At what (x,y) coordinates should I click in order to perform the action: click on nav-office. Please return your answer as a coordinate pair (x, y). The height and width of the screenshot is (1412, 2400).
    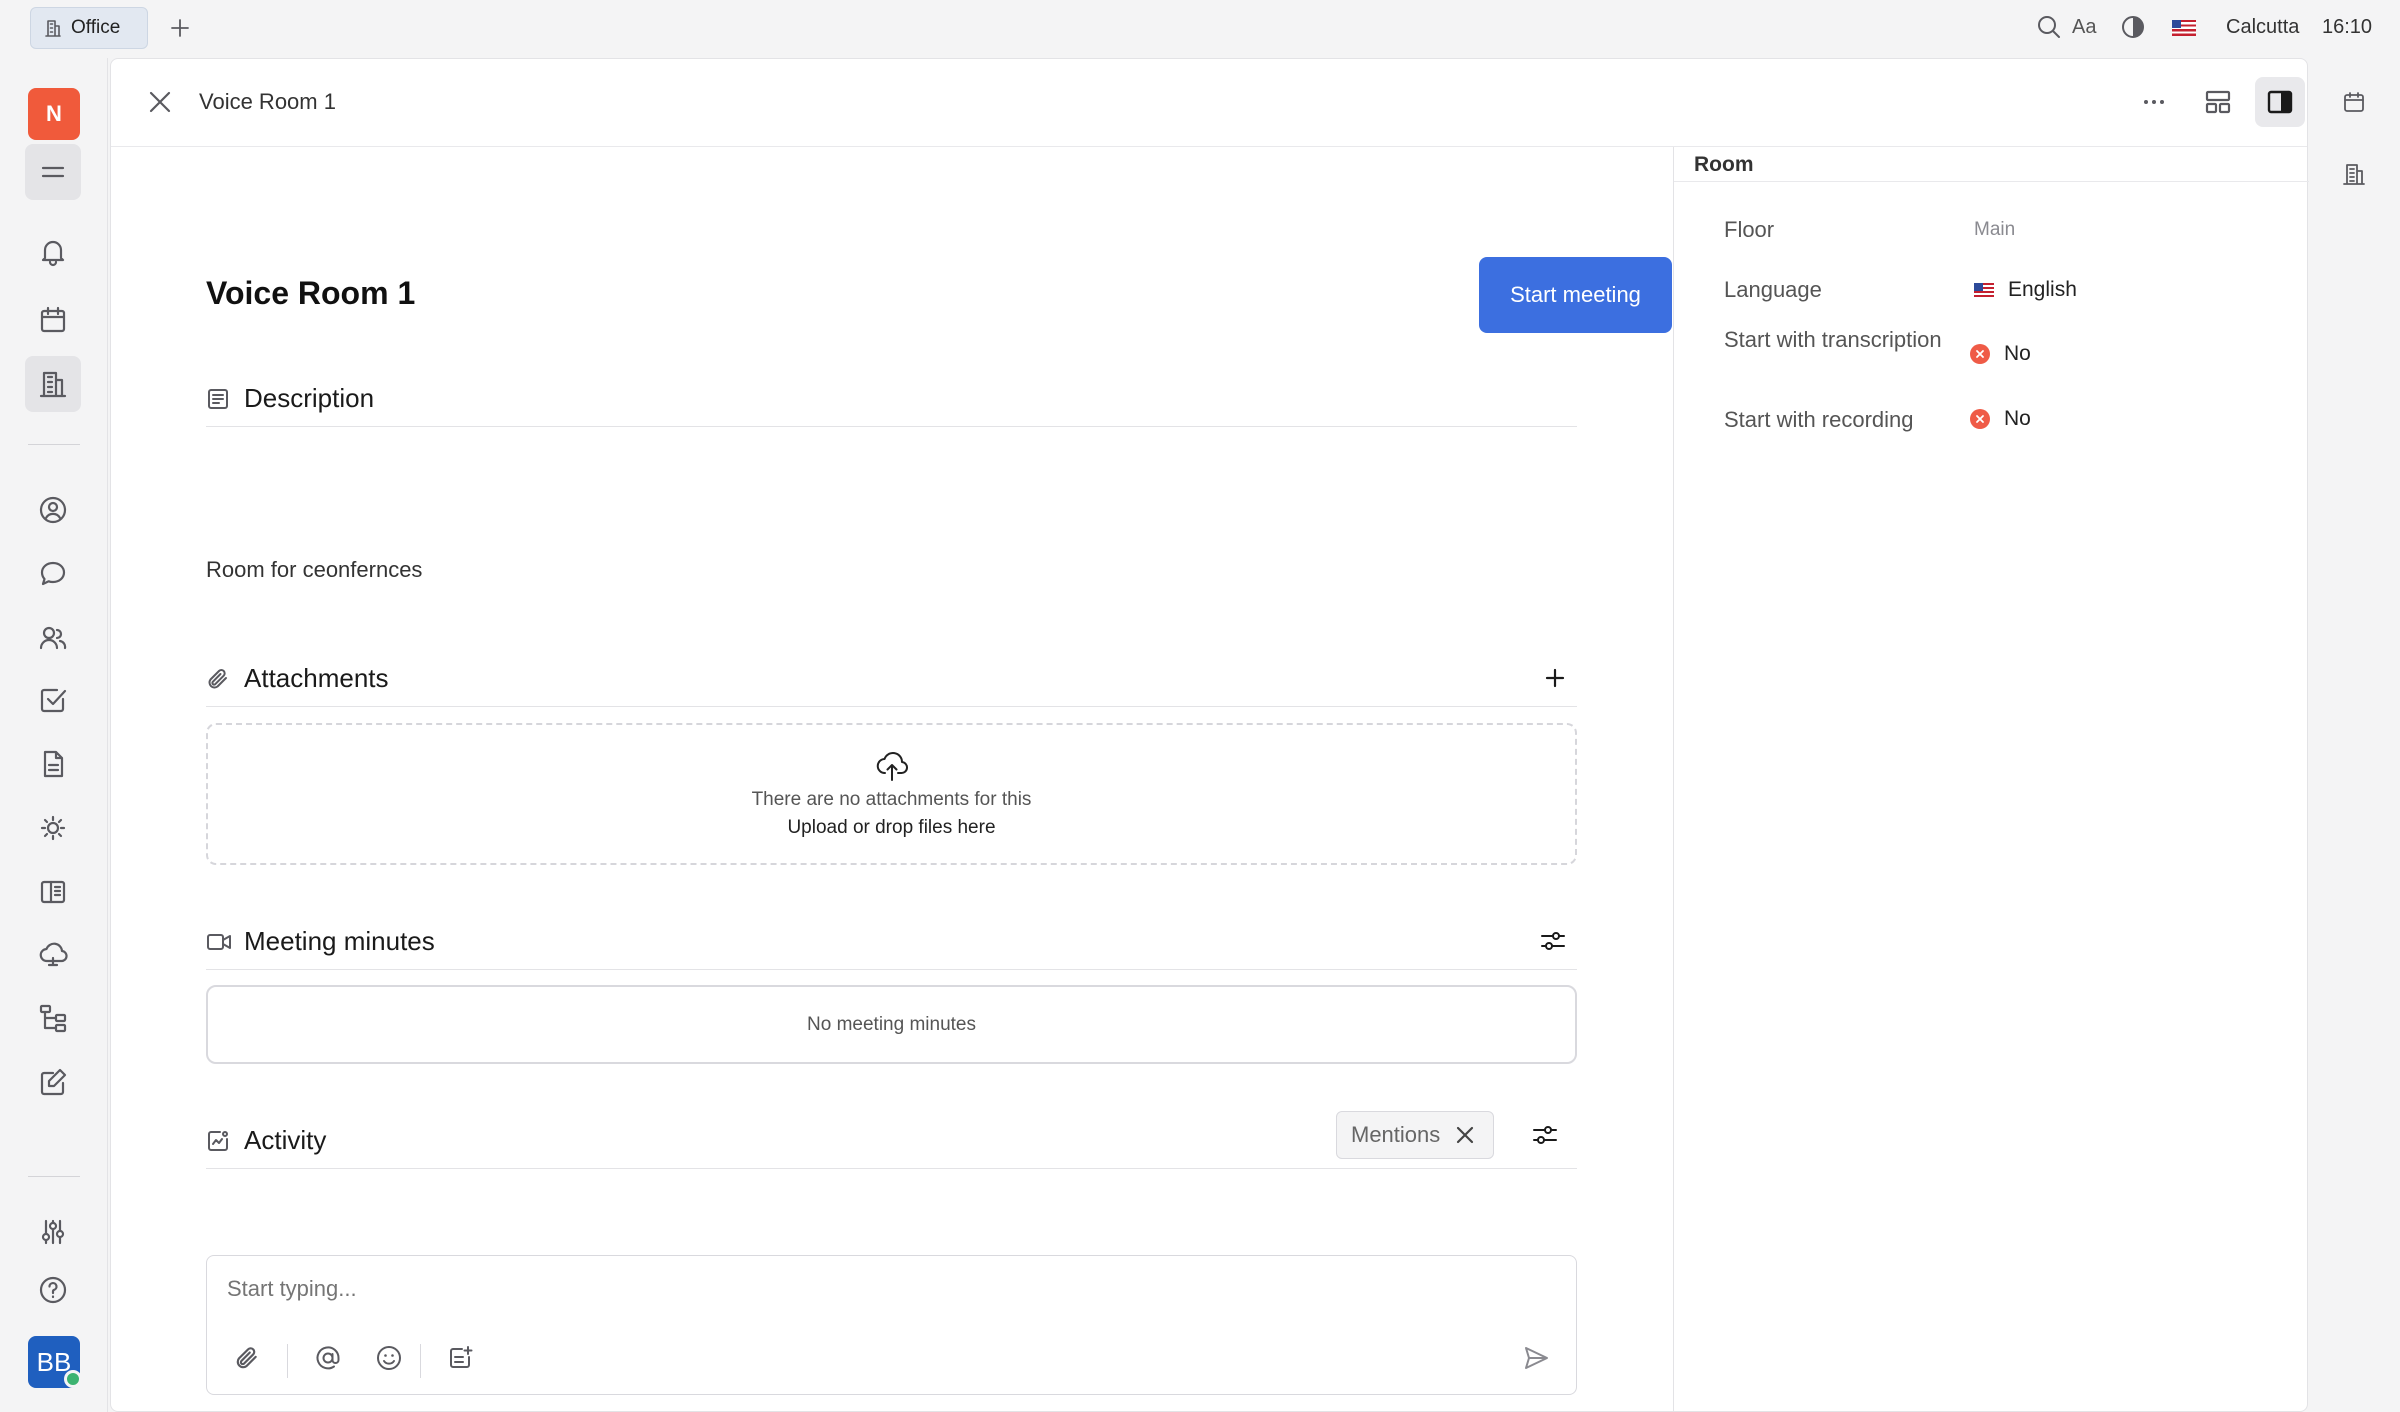
    Looking at the image, I should click on (53, 384).